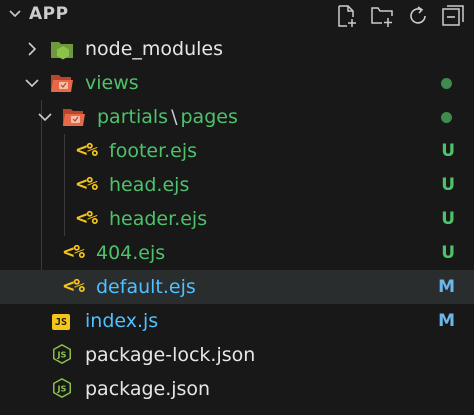  Describe the element at coordinates (237, 287) in the screenshot. I see `tree-item-default-ejs: <% default.ejs M` at that location.